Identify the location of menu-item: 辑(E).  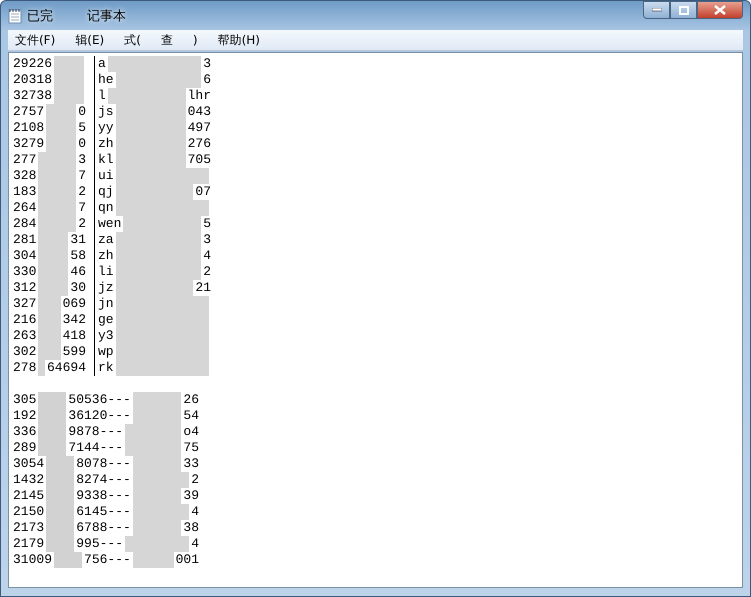
(90, 40).